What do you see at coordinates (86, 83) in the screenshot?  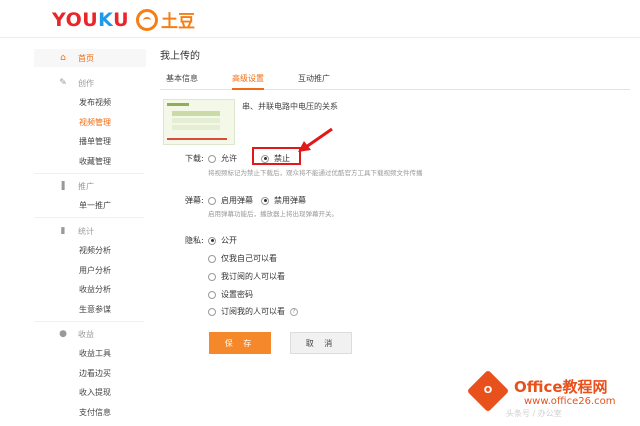 I see `sidebar-group-label: 创作` at bounding box center [86, 83].